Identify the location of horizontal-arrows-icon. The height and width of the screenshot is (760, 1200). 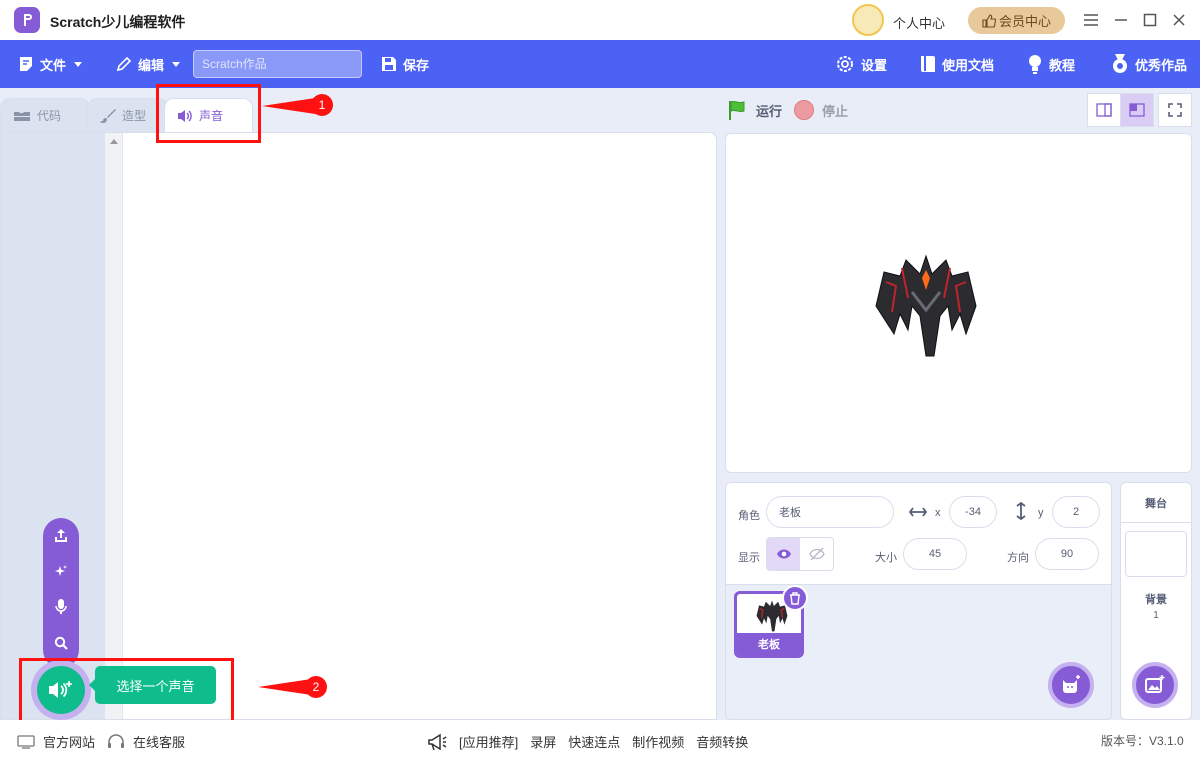
(918, 512).